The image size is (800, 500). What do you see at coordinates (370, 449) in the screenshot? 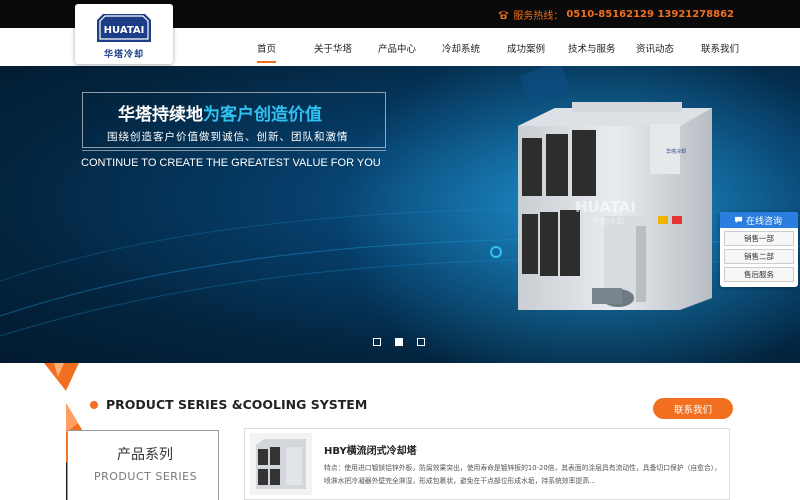
I see `product-card-title: HBY横流闭式冷却塔` at bounding box center [370, 449].